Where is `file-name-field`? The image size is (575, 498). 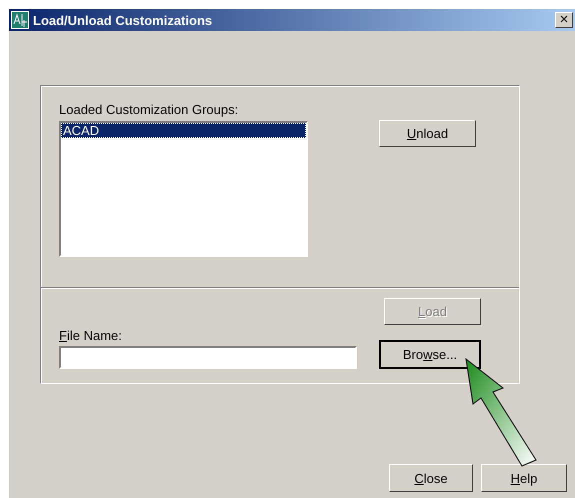 file-name-field is located at coordinates (208, 357).